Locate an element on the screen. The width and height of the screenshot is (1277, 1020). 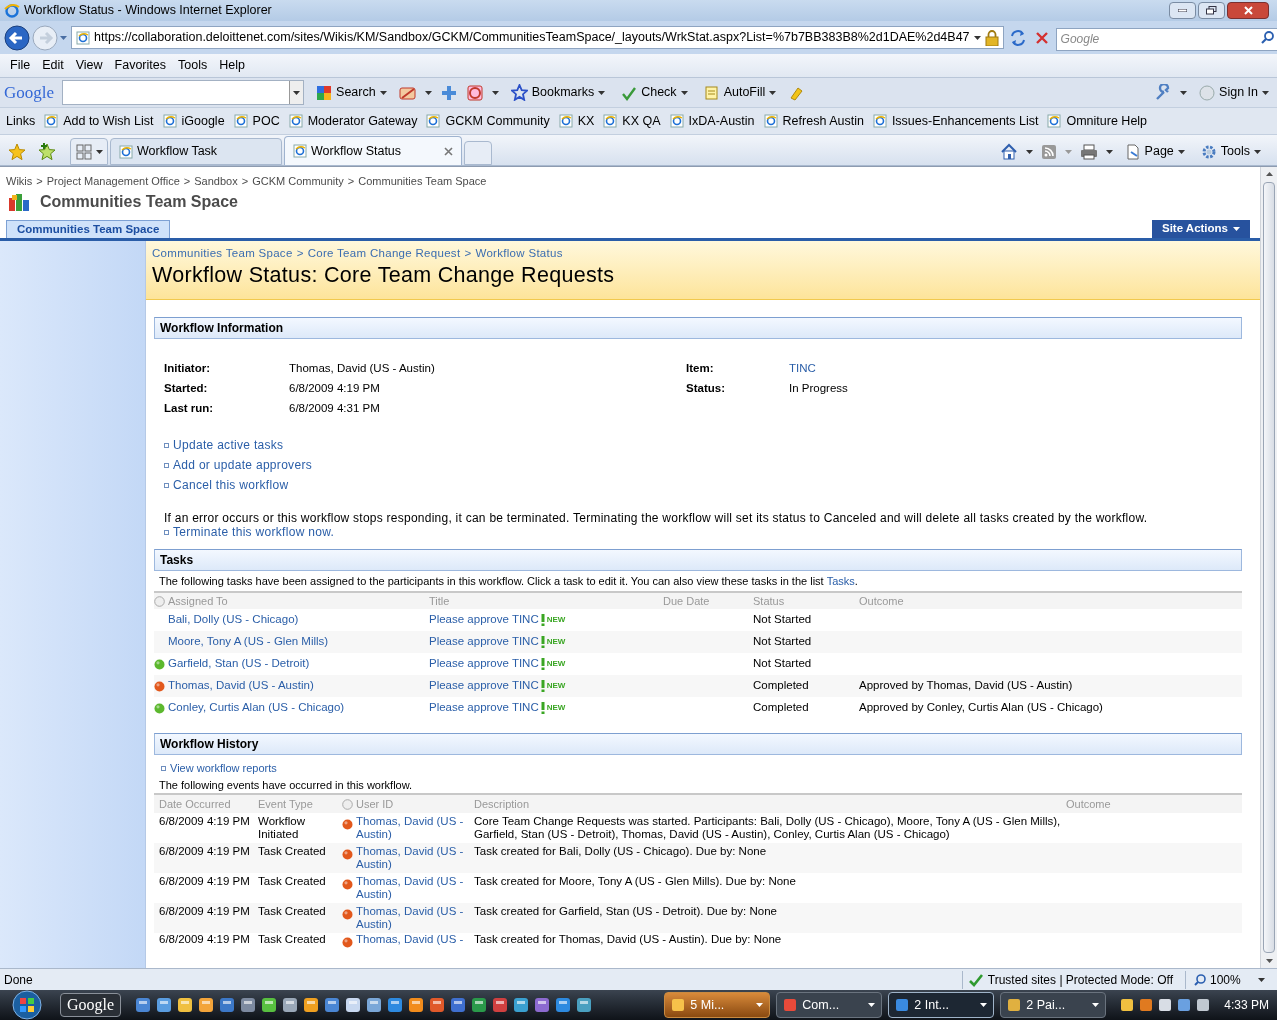
action-link: Cancel this workflow is located at coordinates (231, 485).